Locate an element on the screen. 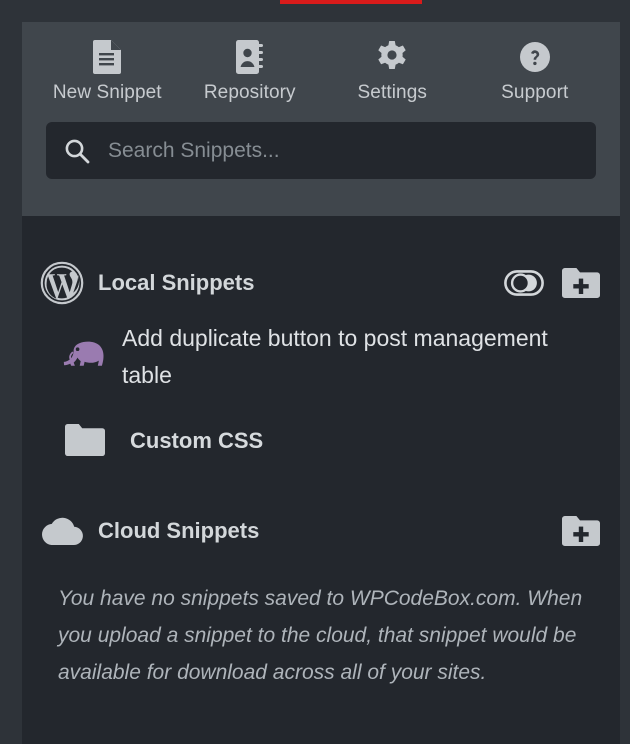  nav-item-label: Support is located at coordinates (535, 92).